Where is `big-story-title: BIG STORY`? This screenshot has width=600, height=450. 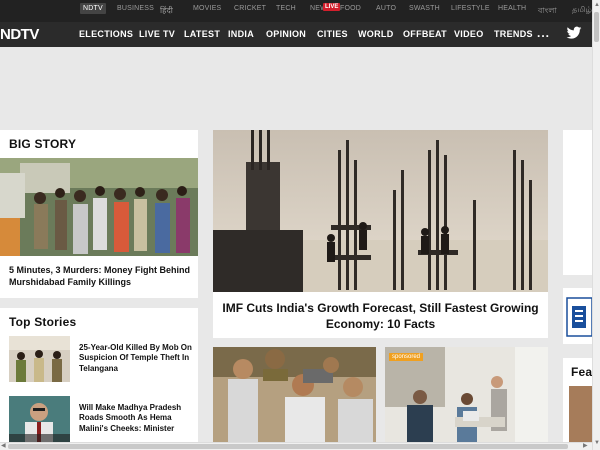
big-story-title: BIG STORY is located at coordinates (43, 144).